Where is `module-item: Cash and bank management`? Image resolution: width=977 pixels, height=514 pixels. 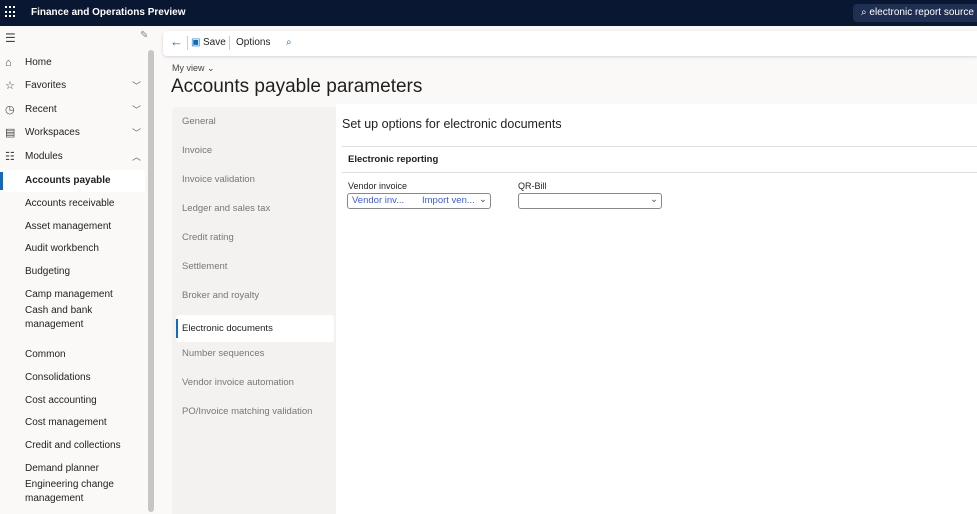
module-item: Cash and bank management is located at coordinates (60, 318).